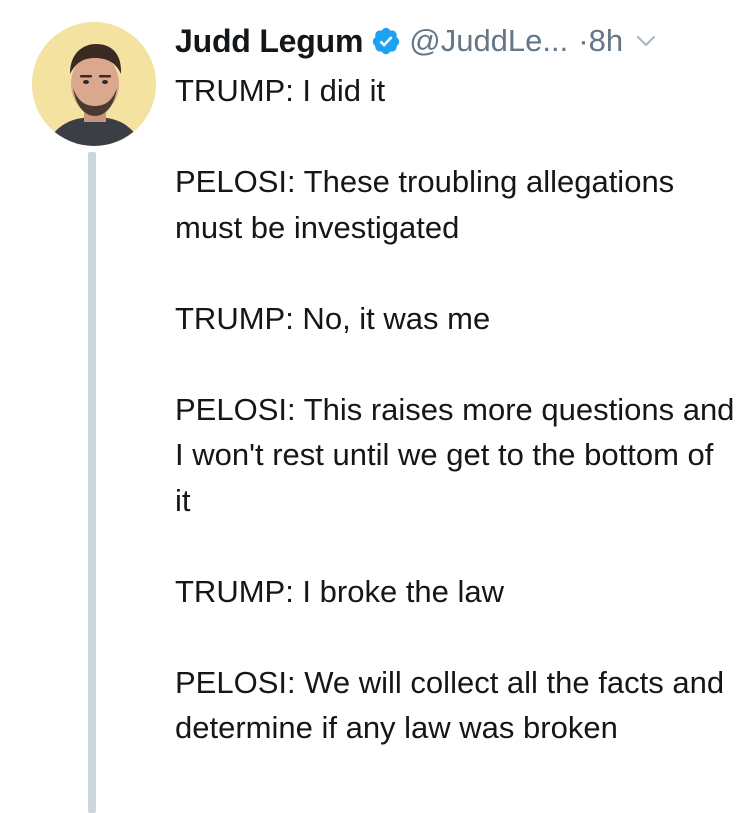  Describe the element at coordinates (386, 41) in the screenshot. I see `verified-badge-icon` at that location.